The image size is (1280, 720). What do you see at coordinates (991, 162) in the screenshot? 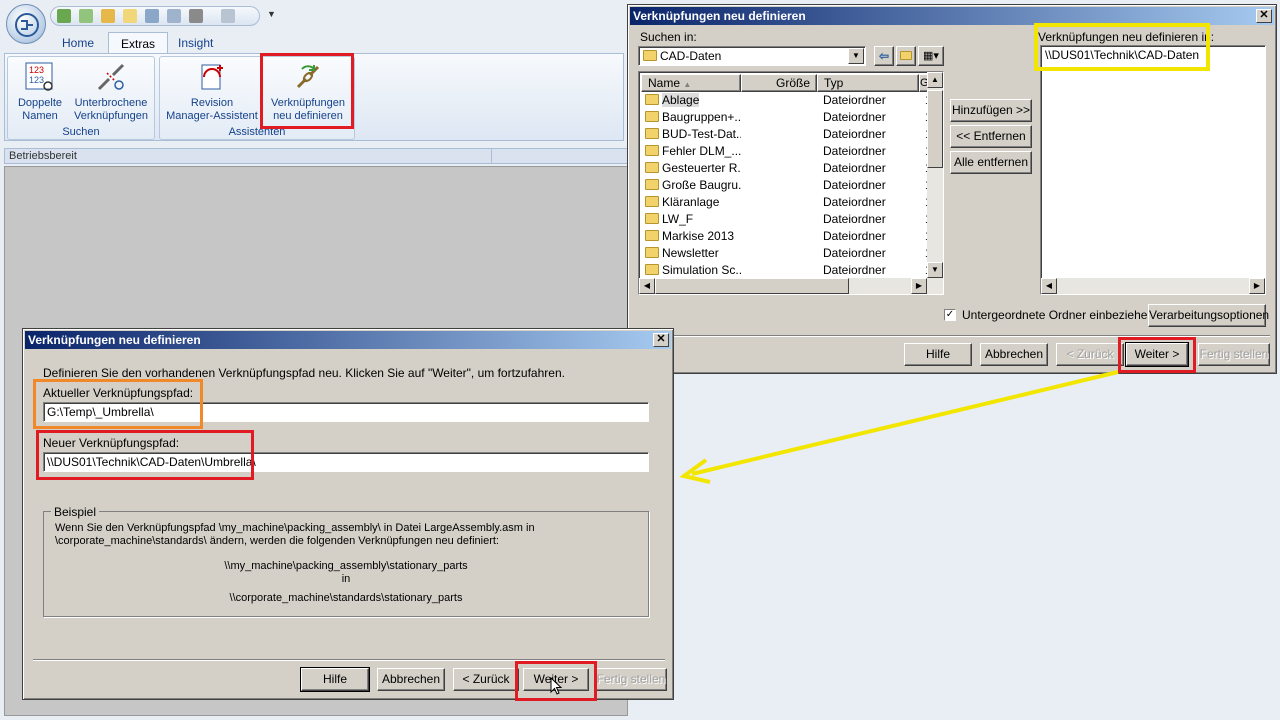
I see `remove-all-button: Alle entfernen` at bounding box center [991, 162].